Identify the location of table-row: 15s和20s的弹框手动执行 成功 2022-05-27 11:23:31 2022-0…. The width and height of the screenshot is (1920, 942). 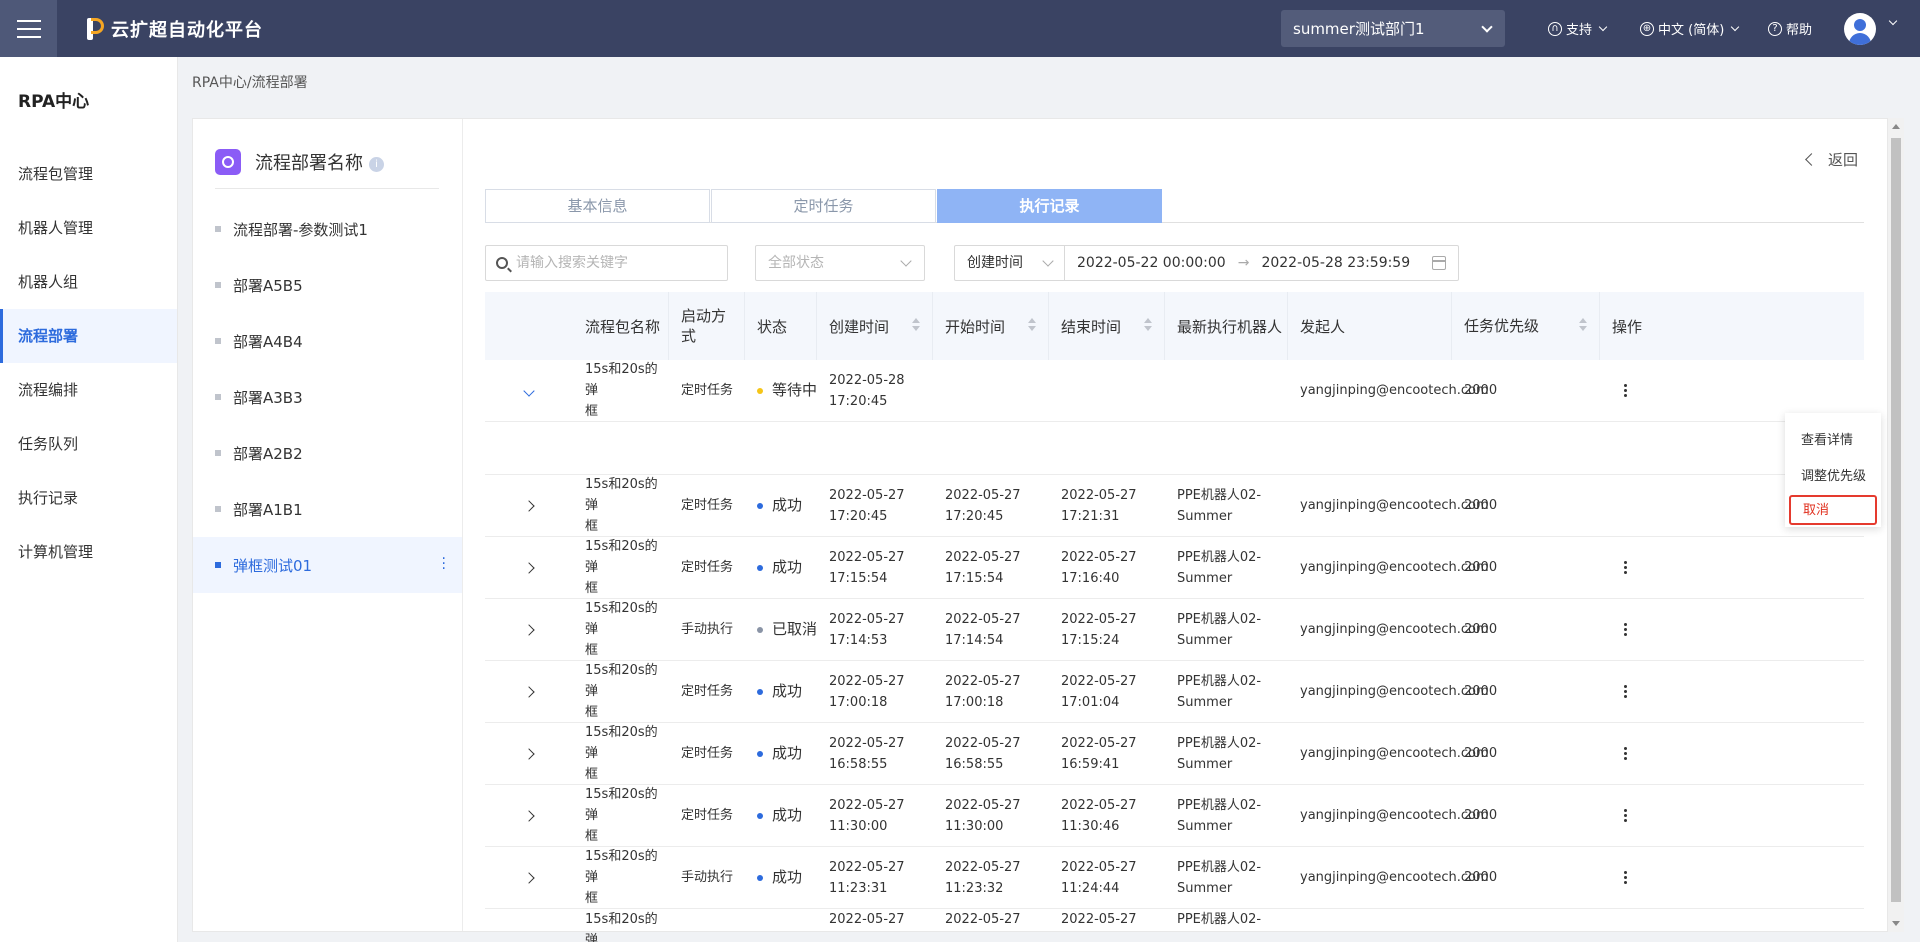
(1174, 878).